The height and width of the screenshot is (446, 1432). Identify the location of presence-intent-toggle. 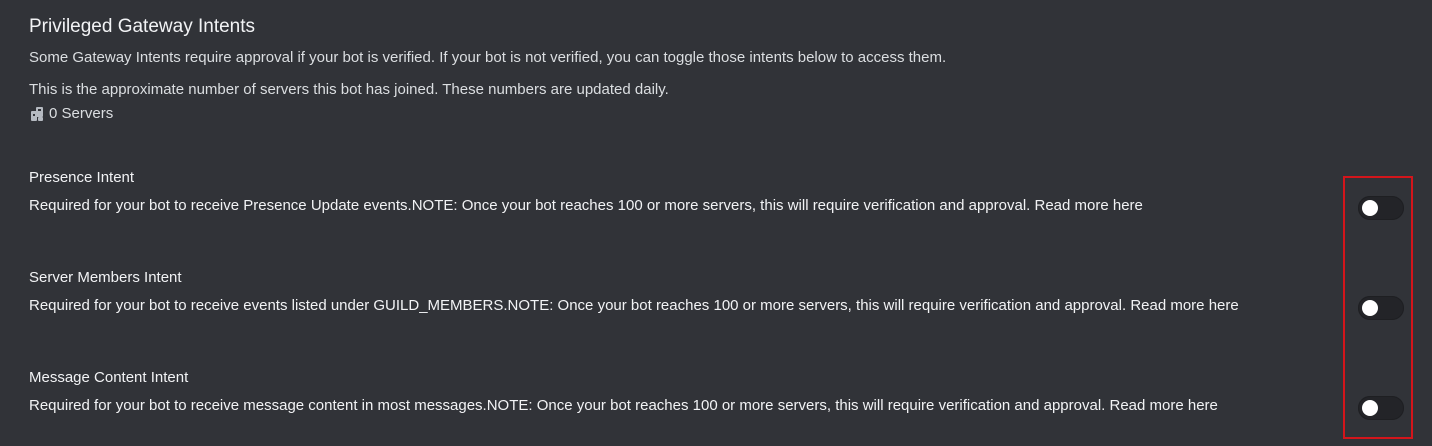
(1381, 208).